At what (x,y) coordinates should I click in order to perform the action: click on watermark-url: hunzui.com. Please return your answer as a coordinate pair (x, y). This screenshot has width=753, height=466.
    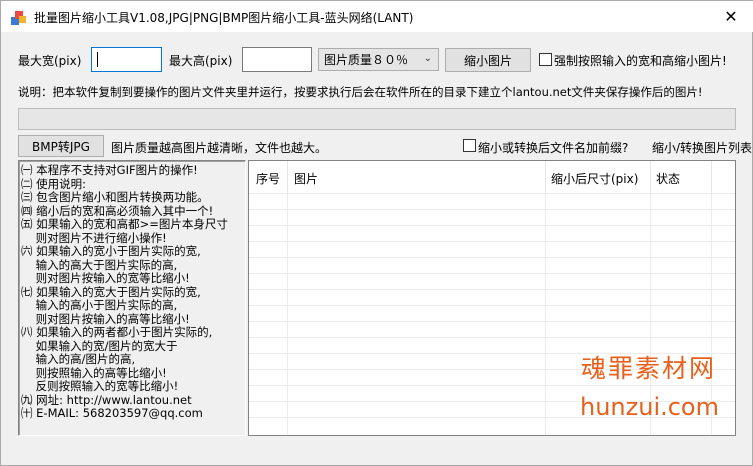
    Looking at the image, I should click on (649, 407).